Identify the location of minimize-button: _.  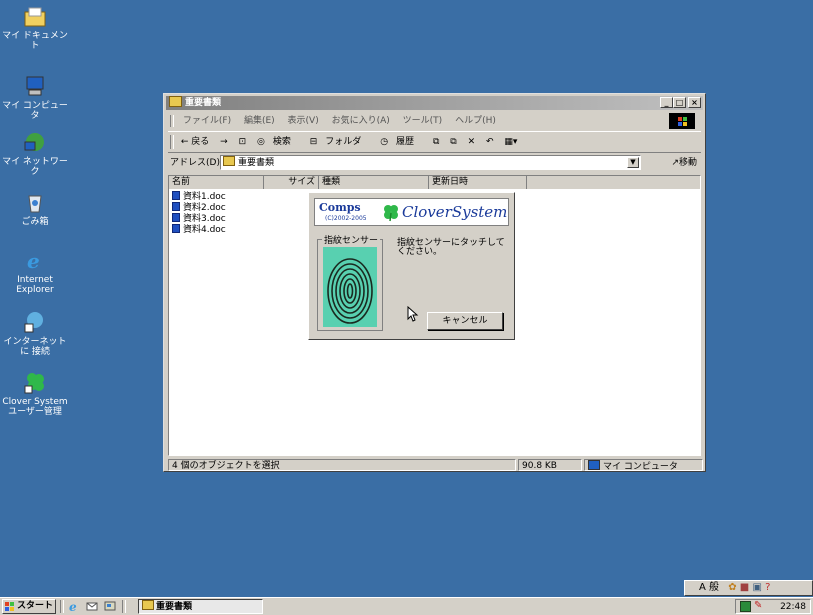
(666, 102).